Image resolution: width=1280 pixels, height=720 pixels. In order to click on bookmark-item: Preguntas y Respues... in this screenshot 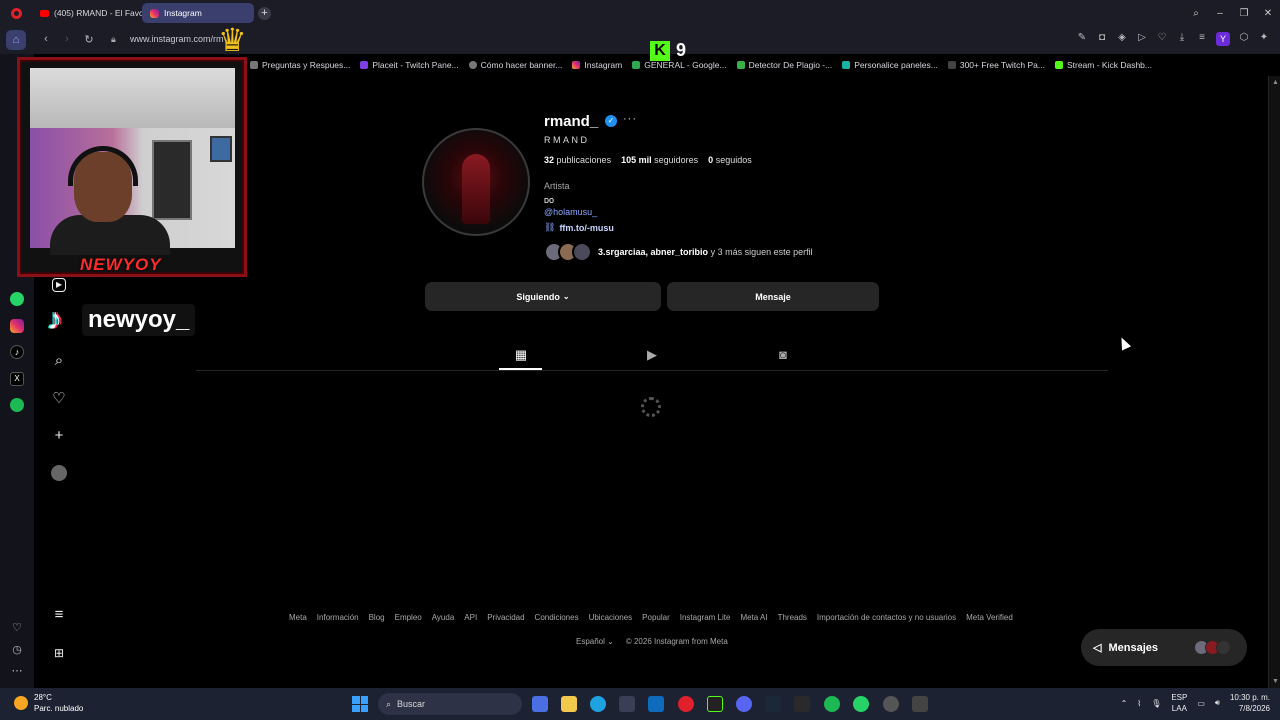, I will do `click(300, 65)`.